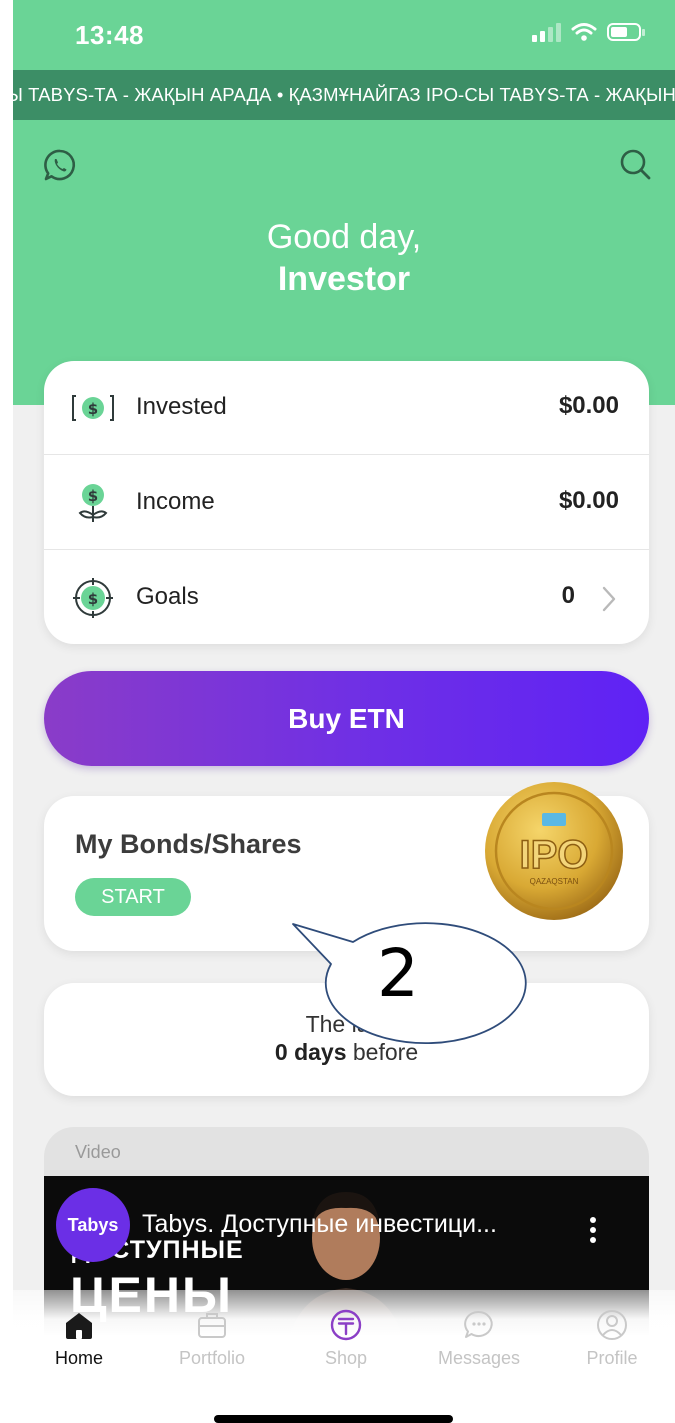 The image size is (675, 1423). Describe the element at coordinates (344, 237) in the screenshot. I see `greeting-text: Good day,` at that location.